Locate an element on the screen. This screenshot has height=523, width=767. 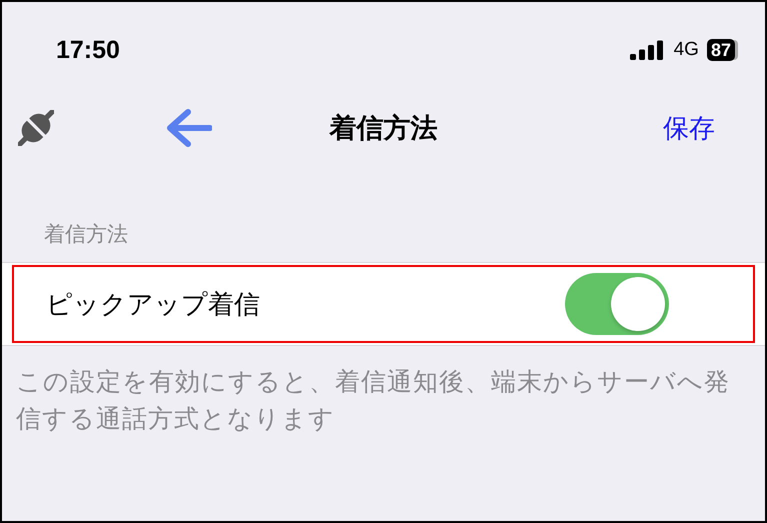
section-footer: この設定を有効にすると、着信通知後、端末からサーバへ発信する通話方式となります is located at coordinates (380, 401).